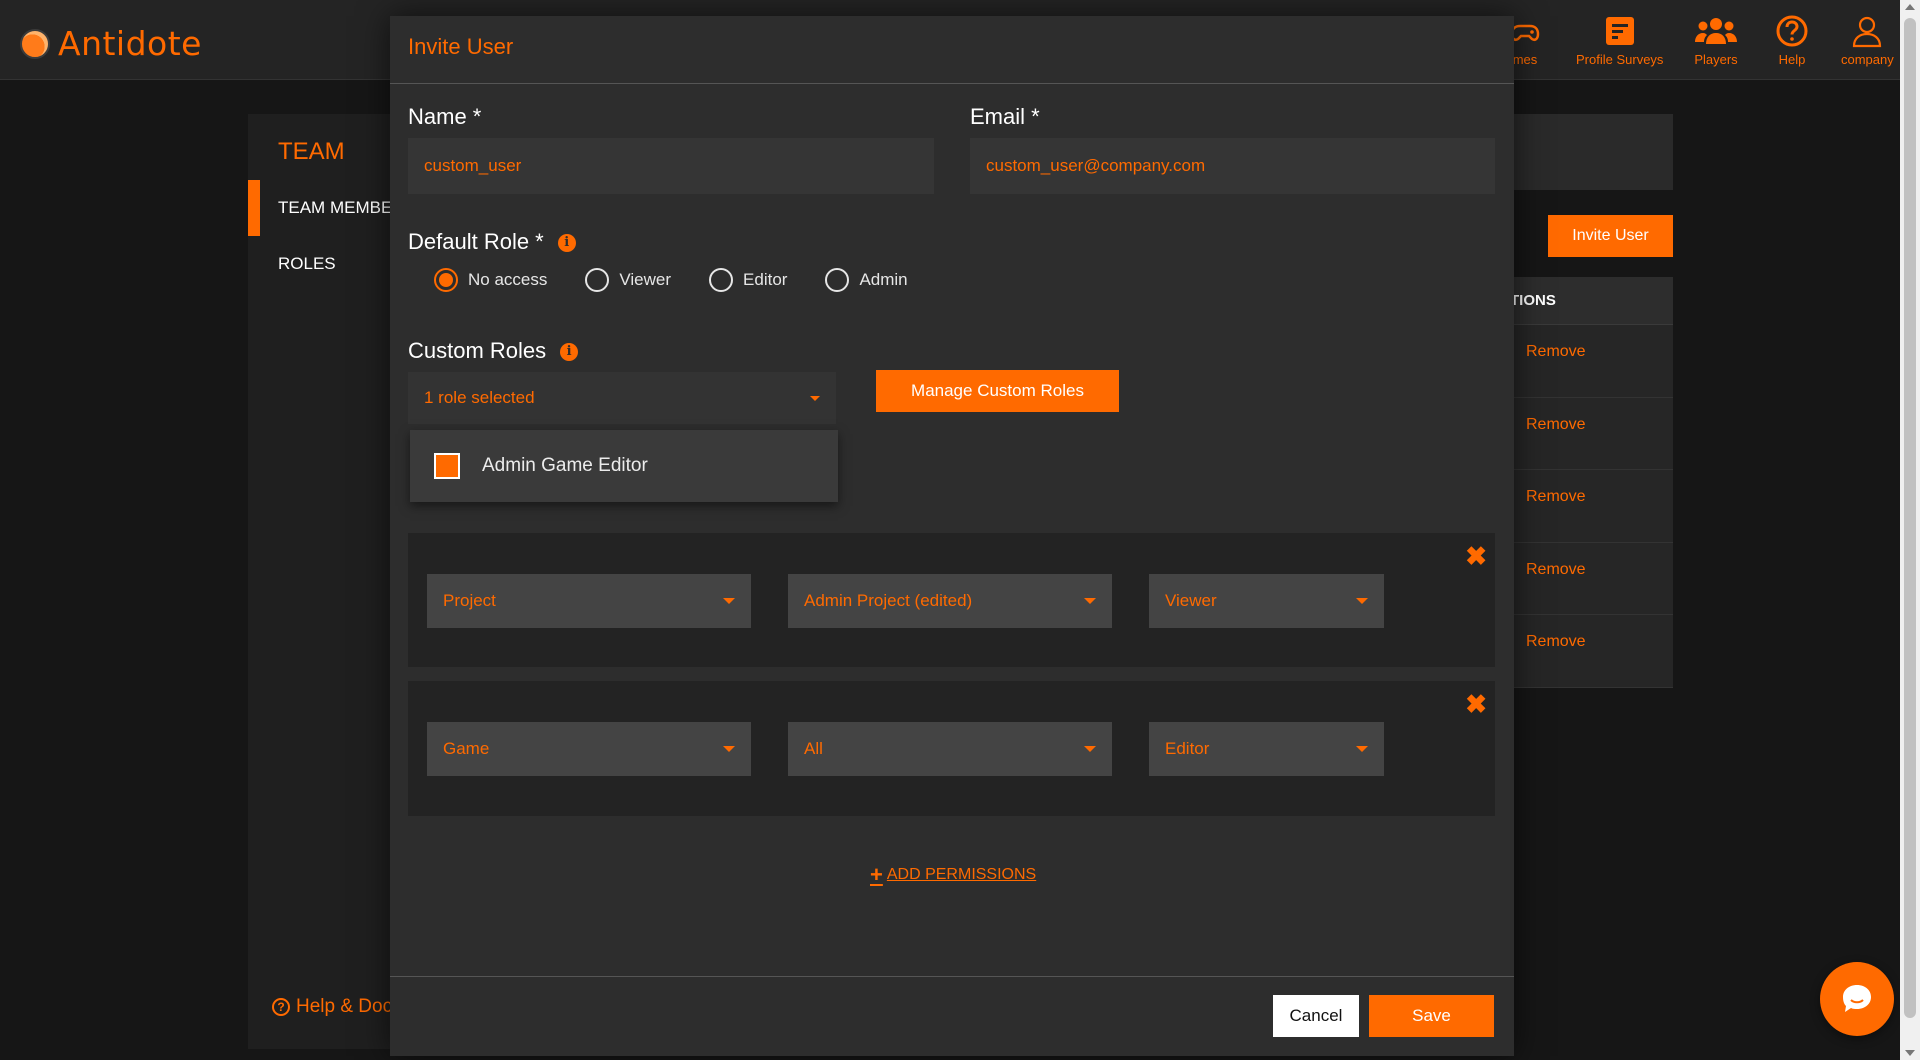  I want to click on name-input, so click(671, 166).